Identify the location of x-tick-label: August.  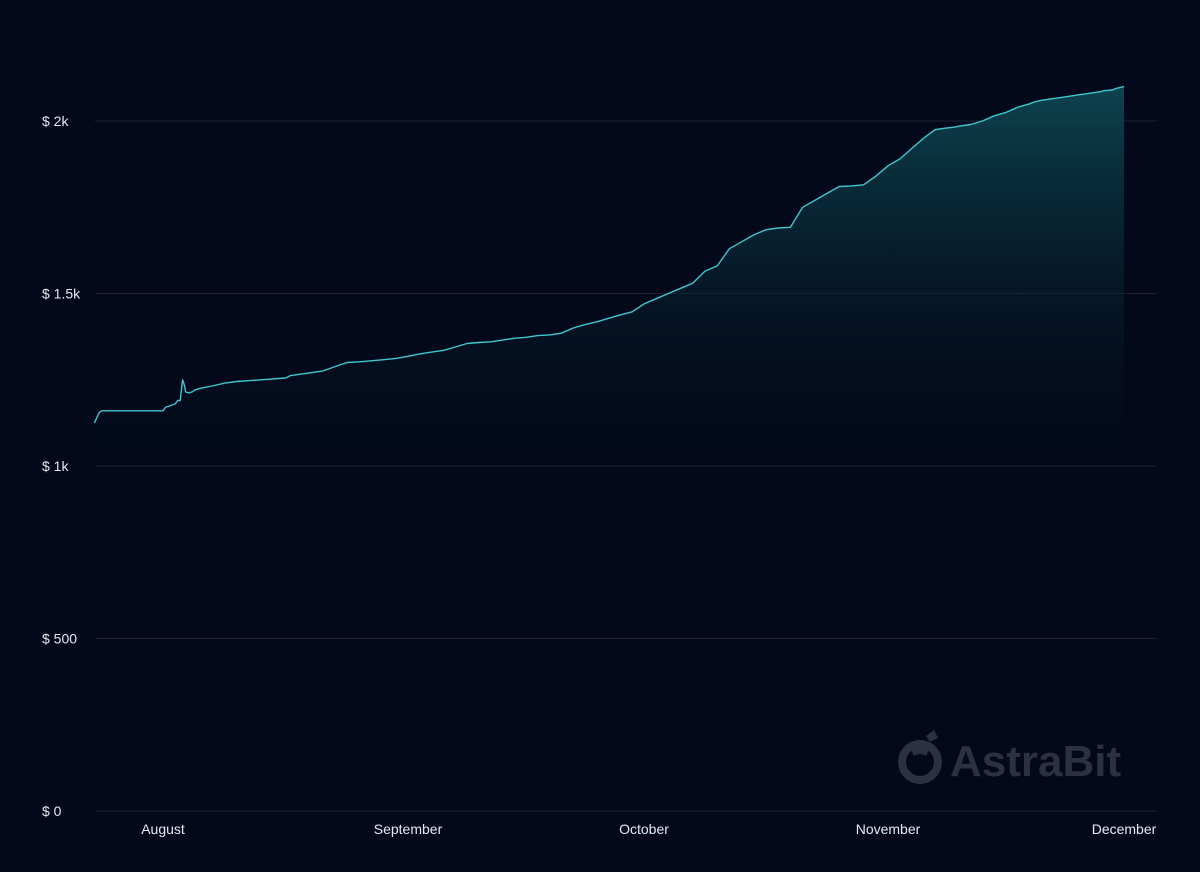
(163, 829).